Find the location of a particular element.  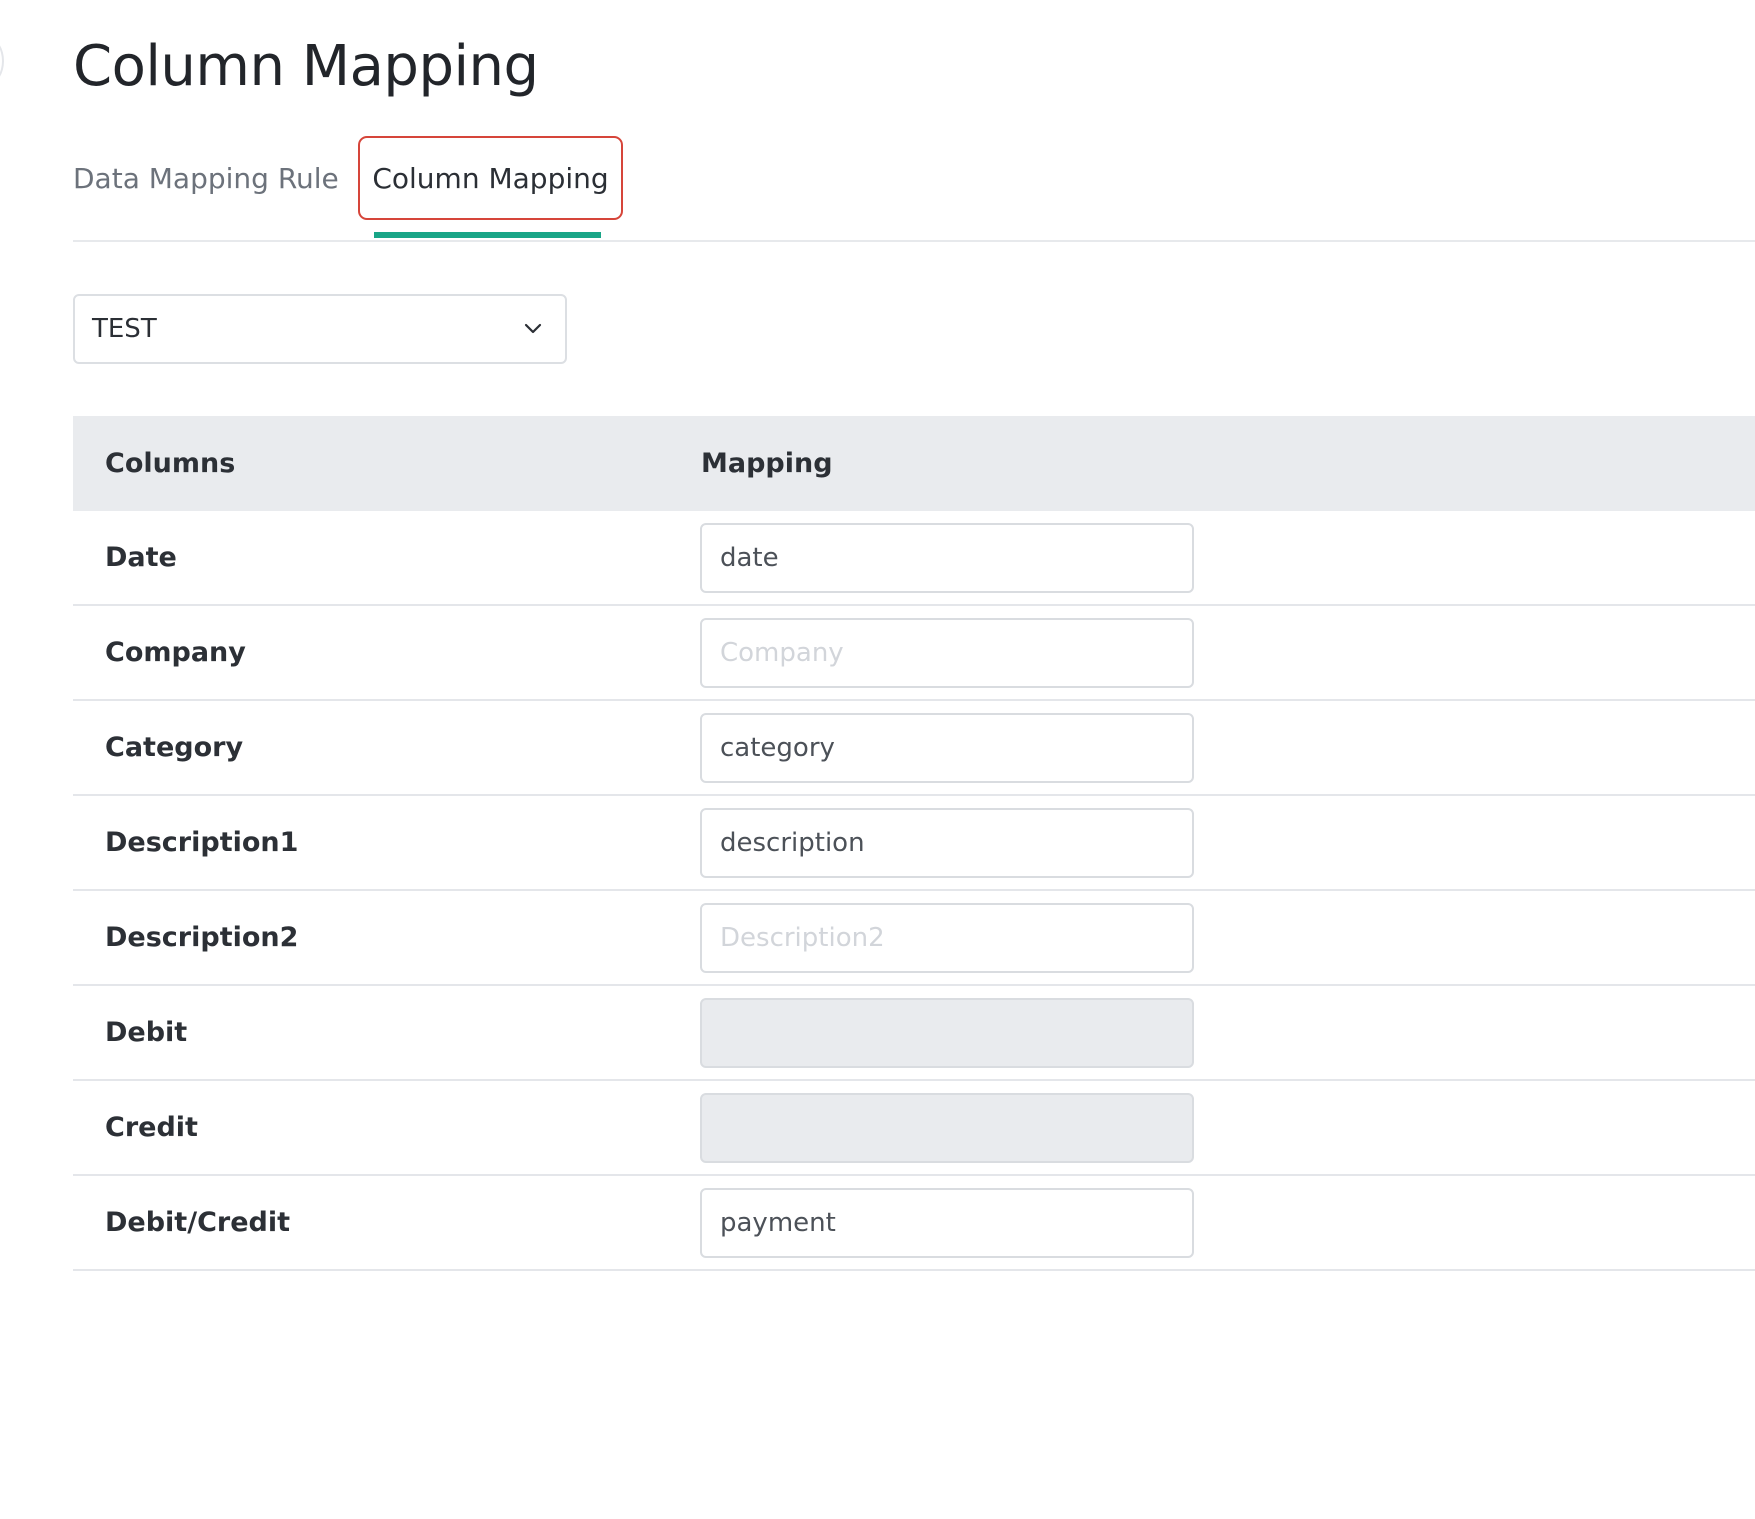

column-label: Description1 is located at coordinates (202, 842).